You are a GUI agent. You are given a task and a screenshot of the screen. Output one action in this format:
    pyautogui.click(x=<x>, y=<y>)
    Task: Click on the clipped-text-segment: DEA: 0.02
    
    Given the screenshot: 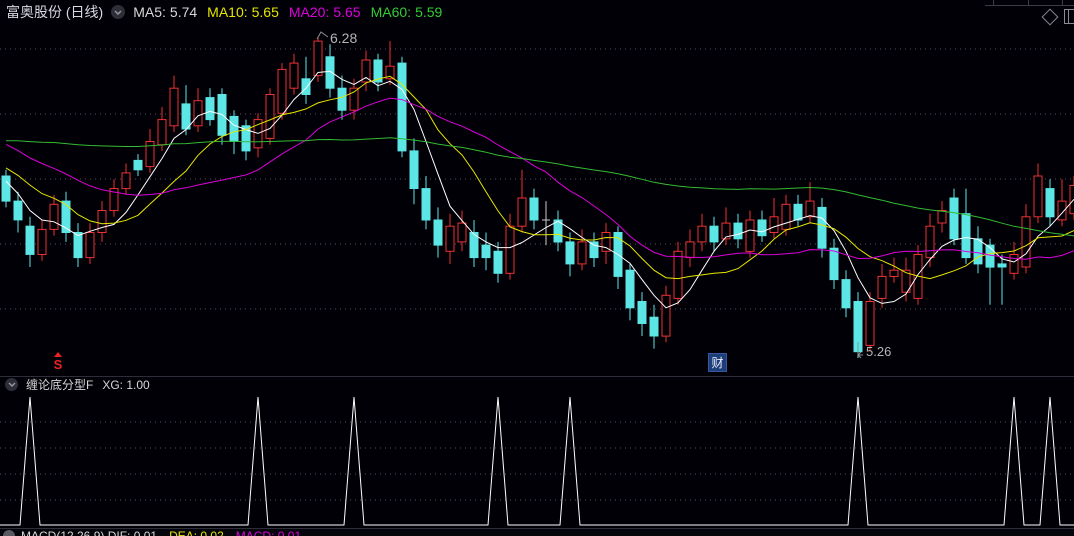 What is the action you would take?
    pyautogui.click(x=196, y=532)
    